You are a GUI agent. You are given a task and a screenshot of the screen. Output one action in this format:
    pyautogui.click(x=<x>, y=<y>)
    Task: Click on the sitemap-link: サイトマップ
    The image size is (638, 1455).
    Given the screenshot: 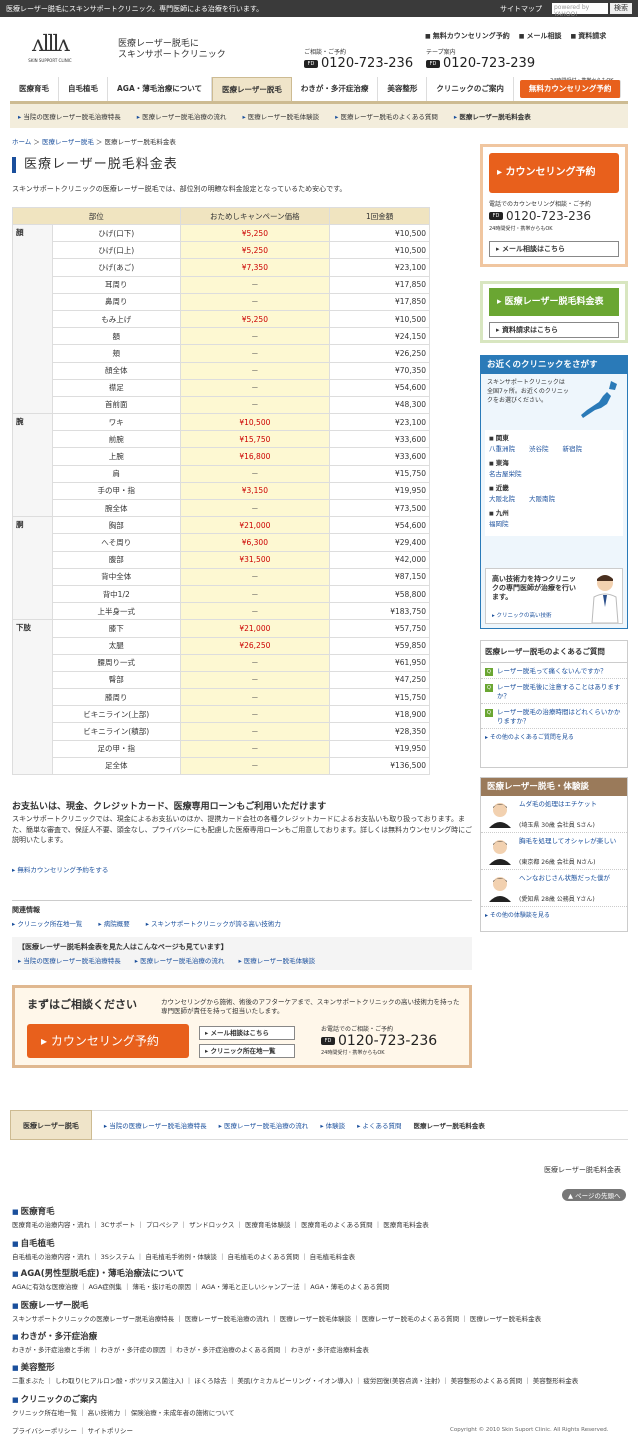 What is the action you would take?
    pyautogui.click(x=521, y=9)
    